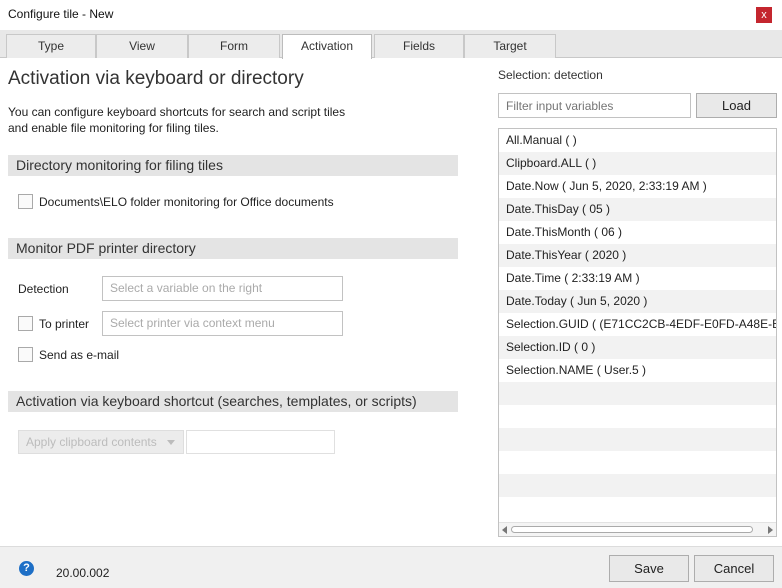 The image size is (782, 588). What do you see at coordinates (550, 75) in the screenshot?
I see `selection-label: Selection: detection` at bounding box center [550, 75].